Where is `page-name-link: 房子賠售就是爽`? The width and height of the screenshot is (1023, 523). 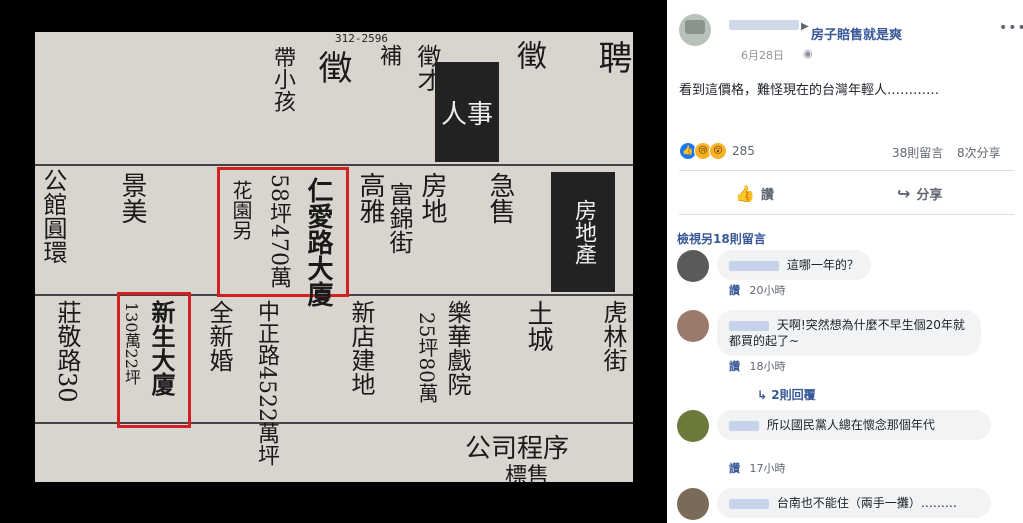
page-name-link: 房子賠售就是爽 is located at coordinates (856, 33).